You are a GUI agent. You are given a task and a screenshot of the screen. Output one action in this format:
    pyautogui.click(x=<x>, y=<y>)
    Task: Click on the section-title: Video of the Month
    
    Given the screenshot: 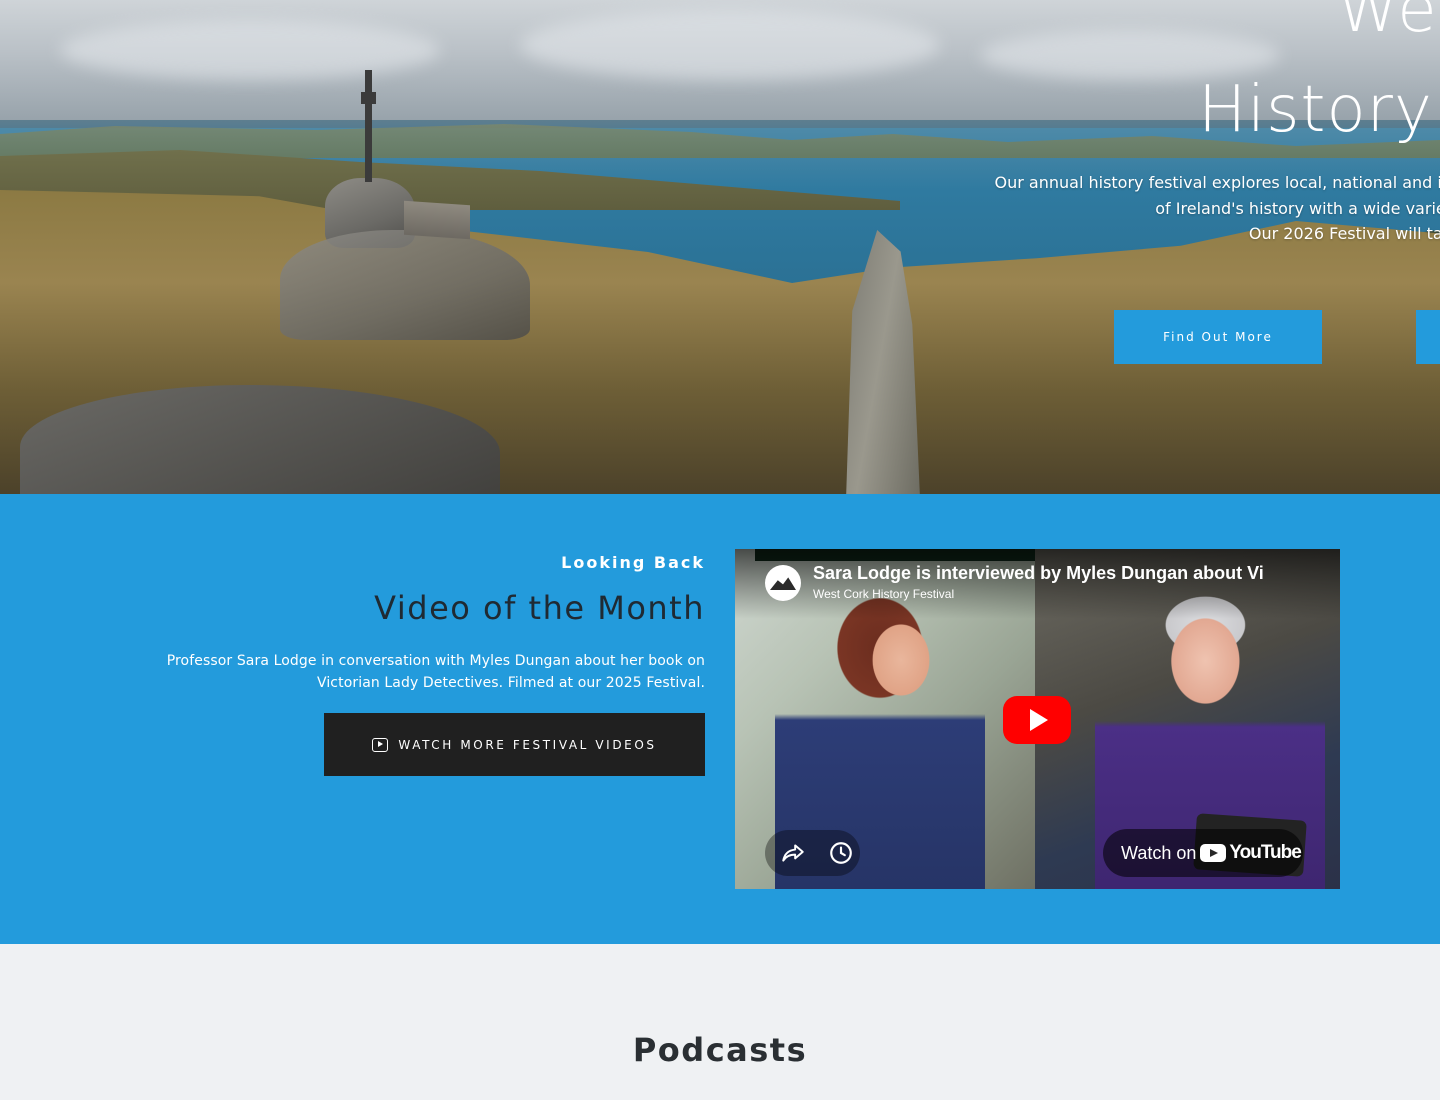 What is the action you would take?
    pyautogui.click(x=539, y=608)
    